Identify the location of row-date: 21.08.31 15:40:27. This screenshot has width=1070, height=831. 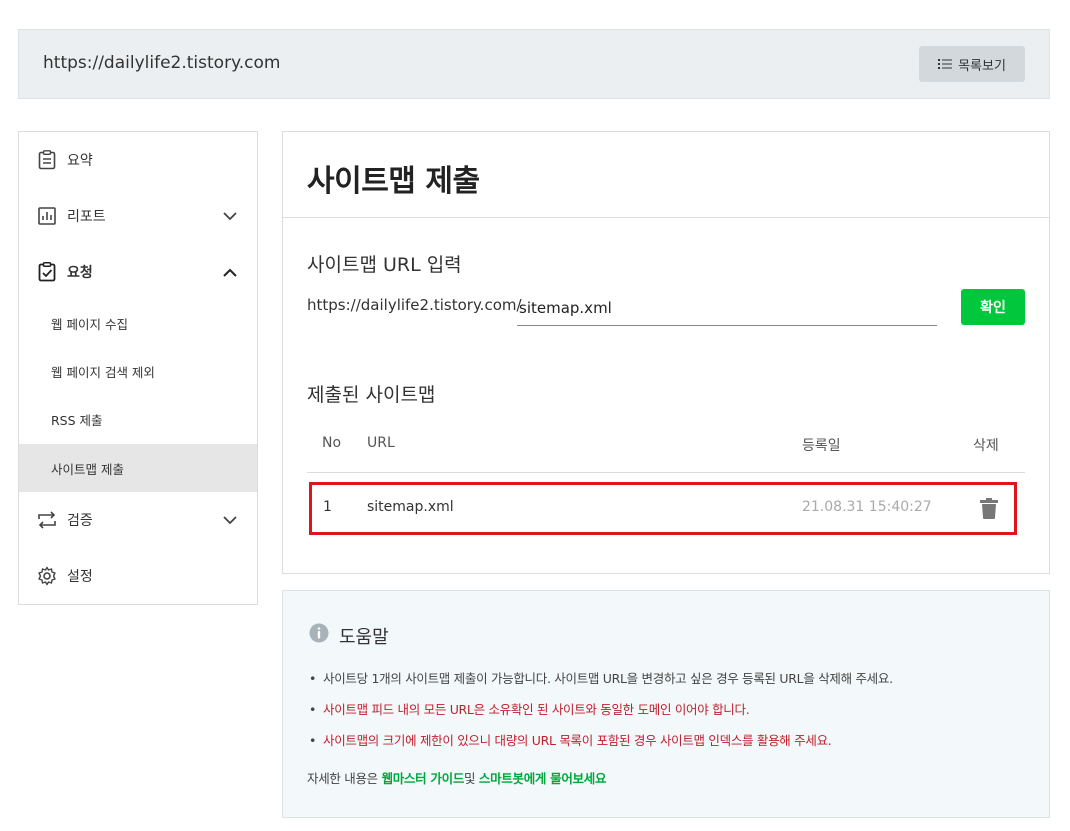
(867, 507).